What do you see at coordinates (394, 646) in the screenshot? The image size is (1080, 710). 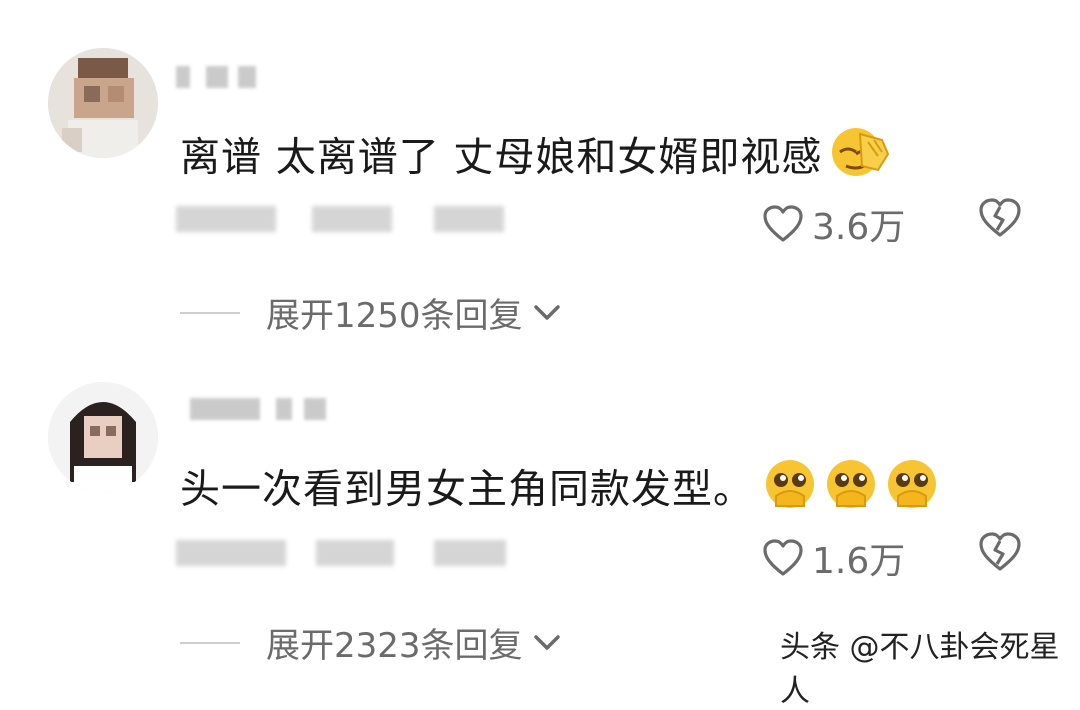 I see `expand-replies-label: 展开2323条回复` at bounding box center [394, 646].